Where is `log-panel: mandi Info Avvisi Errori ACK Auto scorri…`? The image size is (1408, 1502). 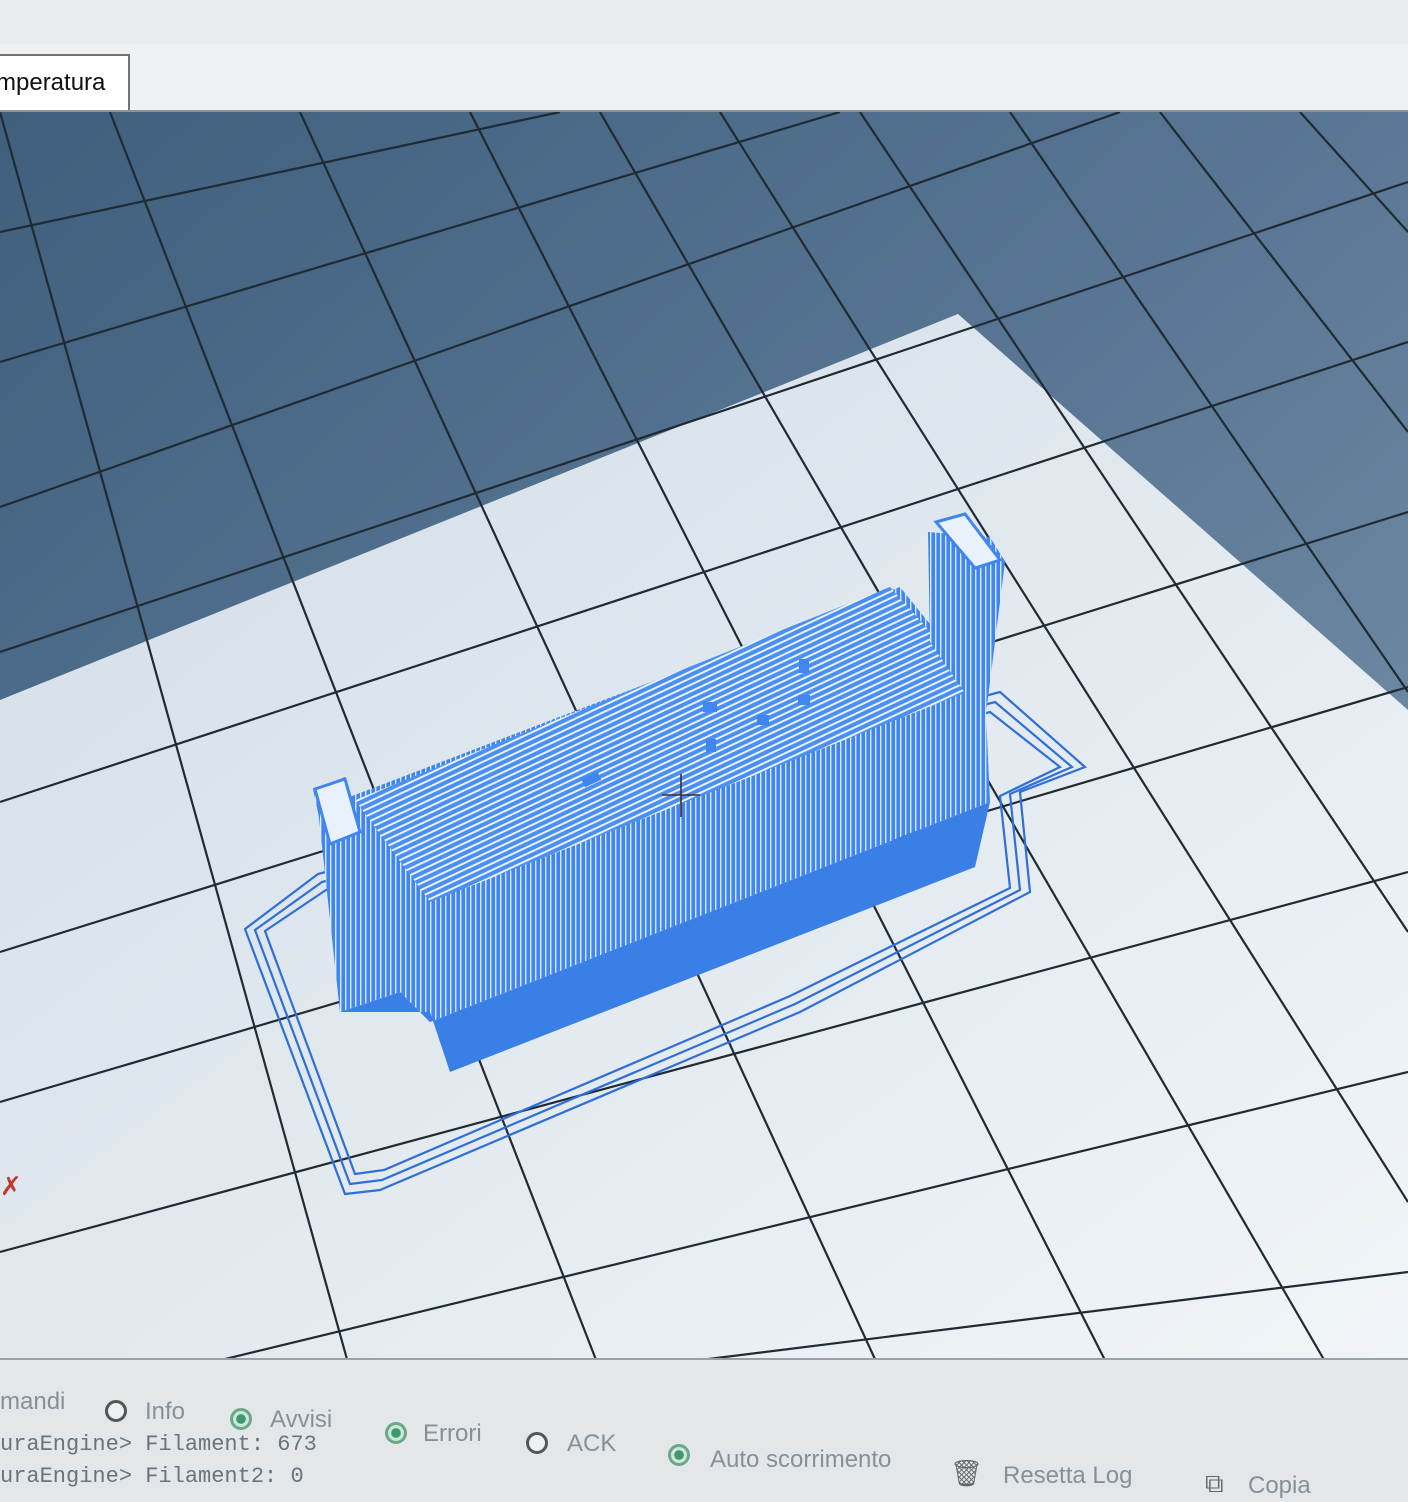 log-panel: mandi Info Avvisi Errori ACK Auto scorri… is located at coordinates (704, 1430).